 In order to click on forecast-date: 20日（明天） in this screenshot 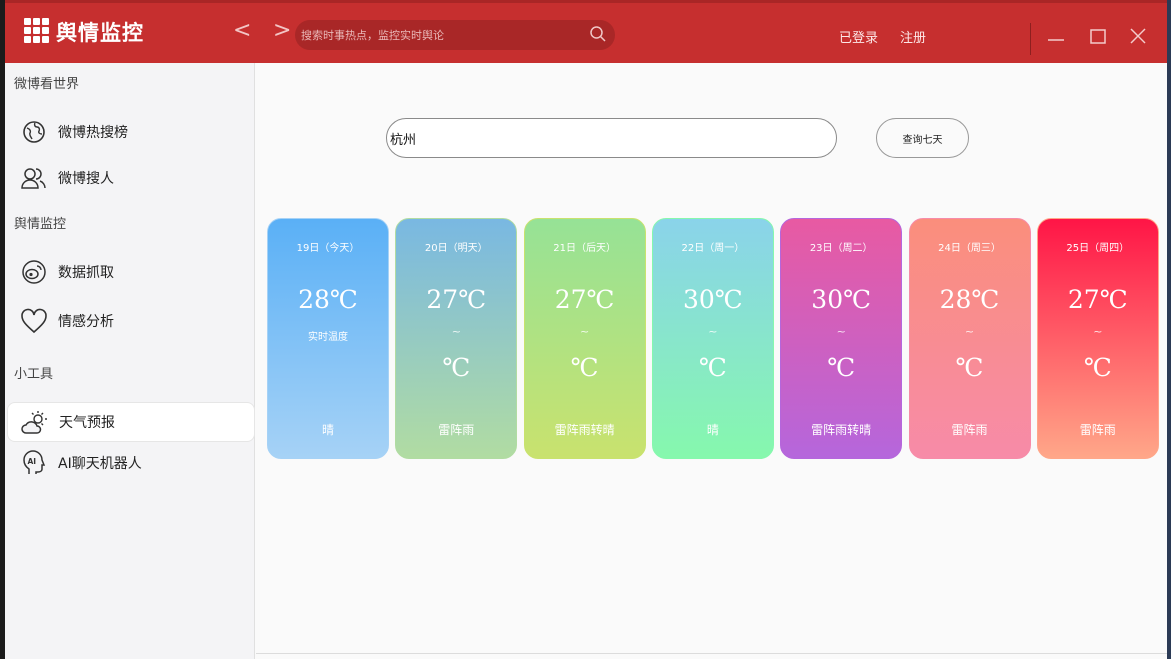, I will do `click(456, 248)`.